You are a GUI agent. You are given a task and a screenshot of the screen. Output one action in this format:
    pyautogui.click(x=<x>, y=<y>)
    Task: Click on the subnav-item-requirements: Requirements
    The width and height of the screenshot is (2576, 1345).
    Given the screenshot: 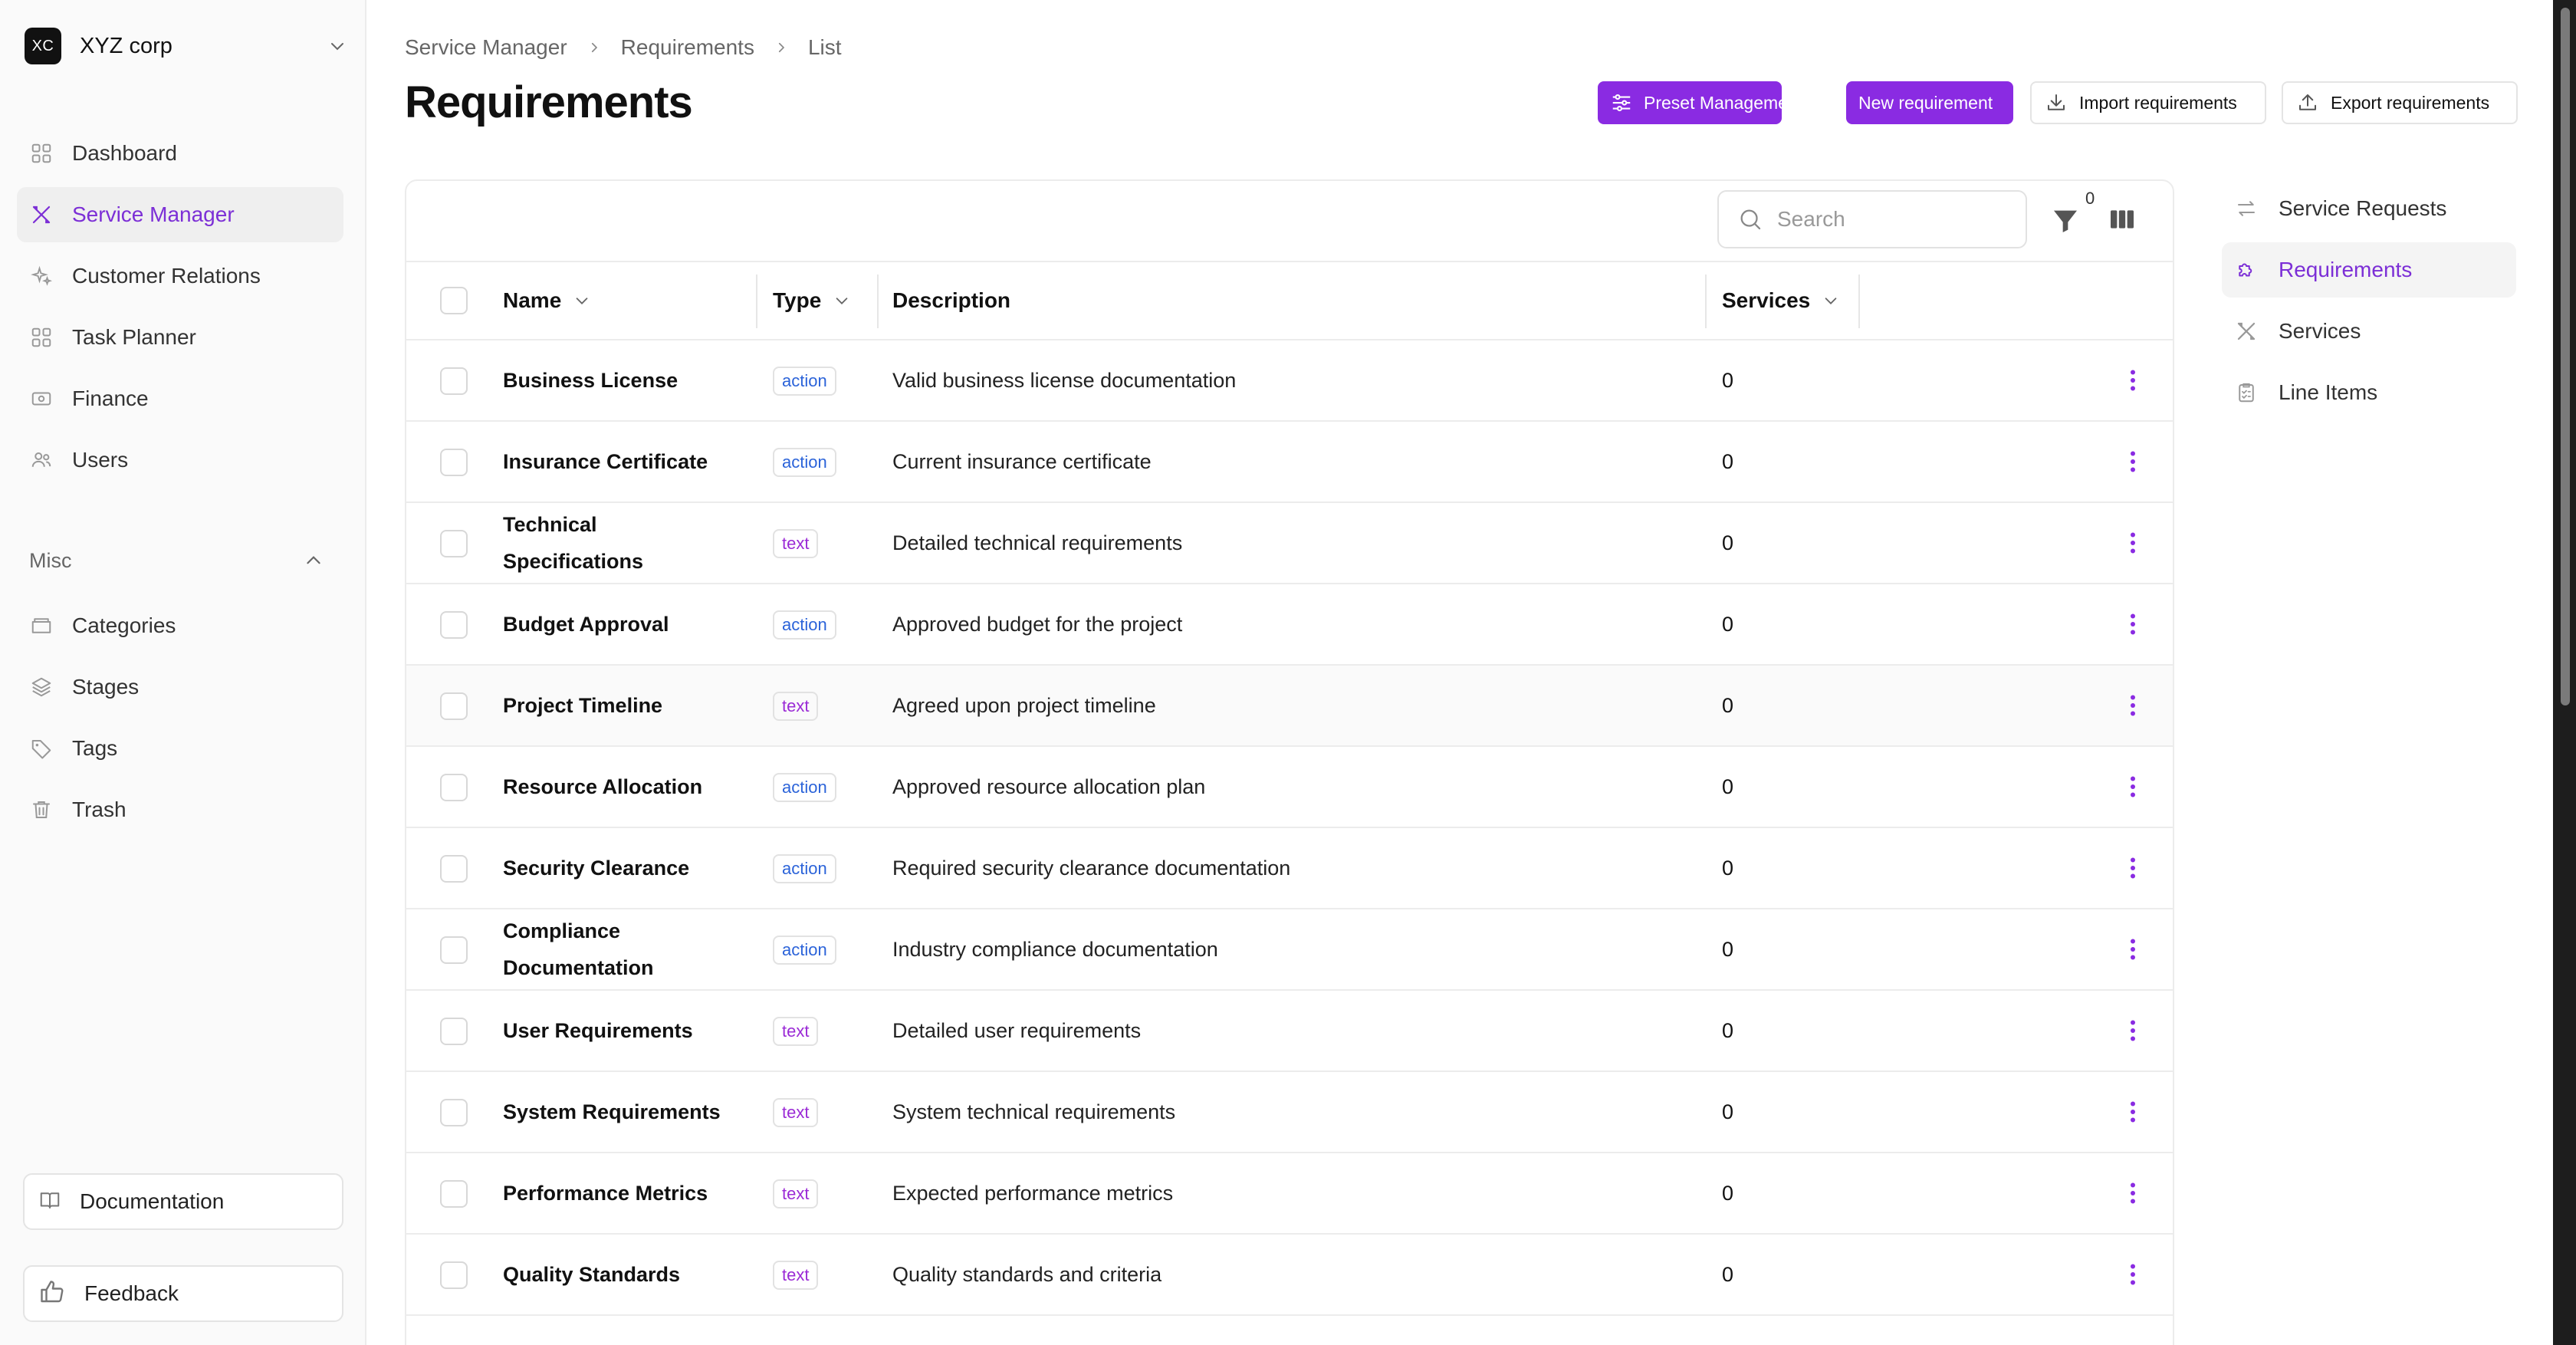 What is the action you would take?
    pyautogui.click(x=2369, y=270)
    